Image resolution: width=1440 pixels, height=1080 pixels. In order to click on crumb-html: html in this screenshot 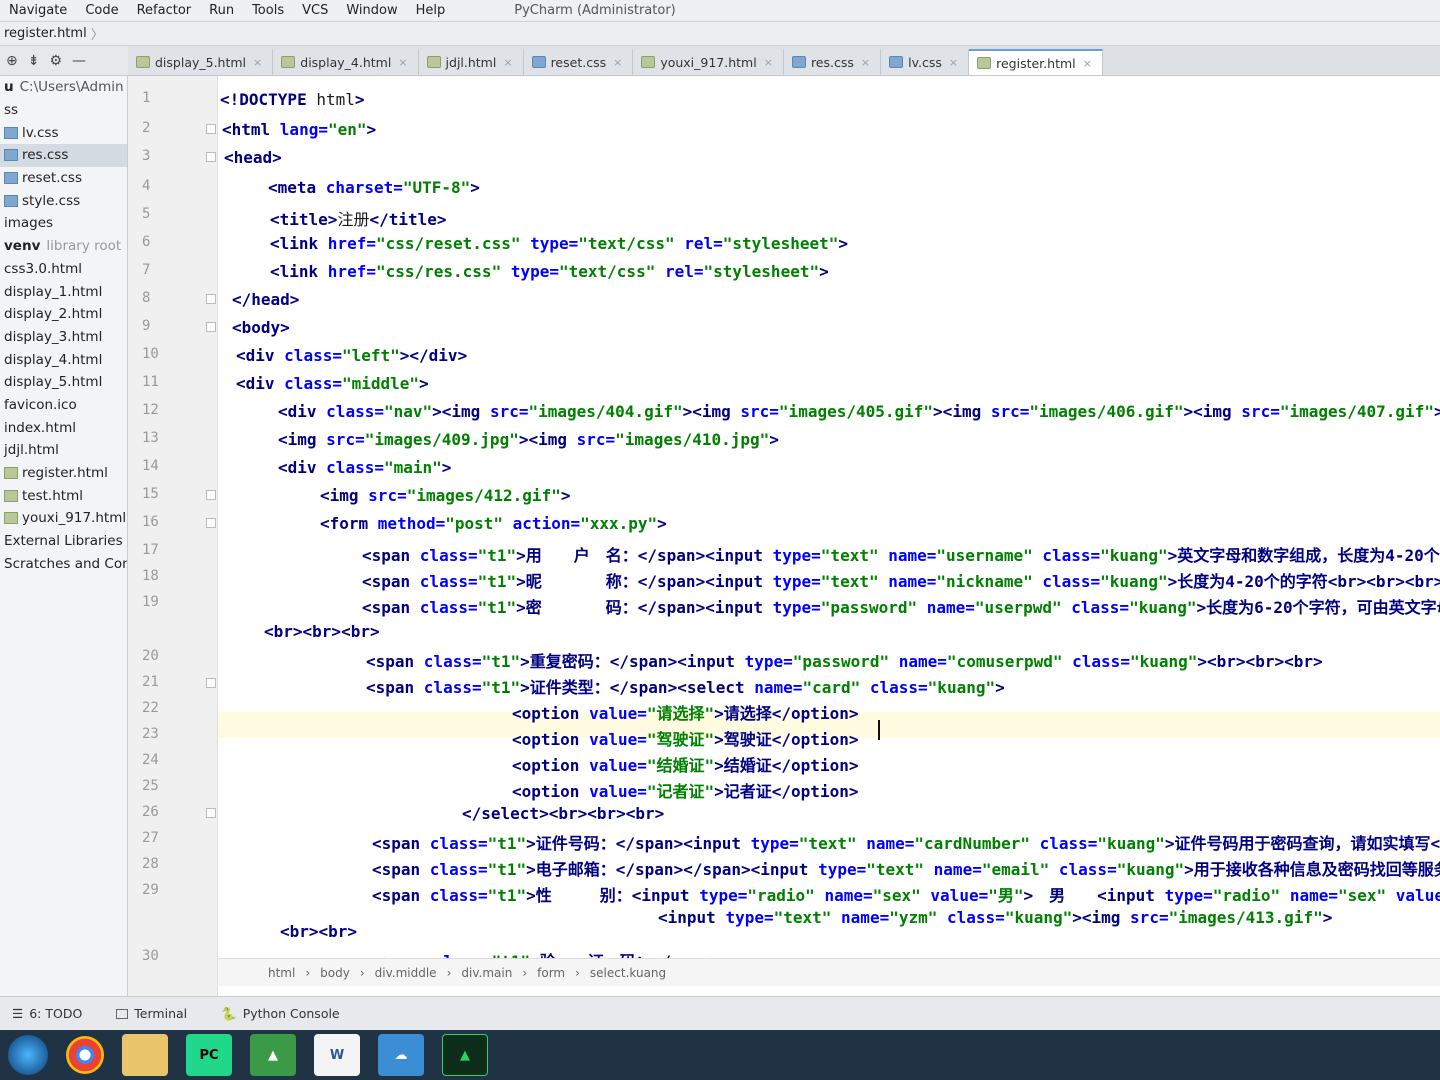, I will do `click(281, 973)`.